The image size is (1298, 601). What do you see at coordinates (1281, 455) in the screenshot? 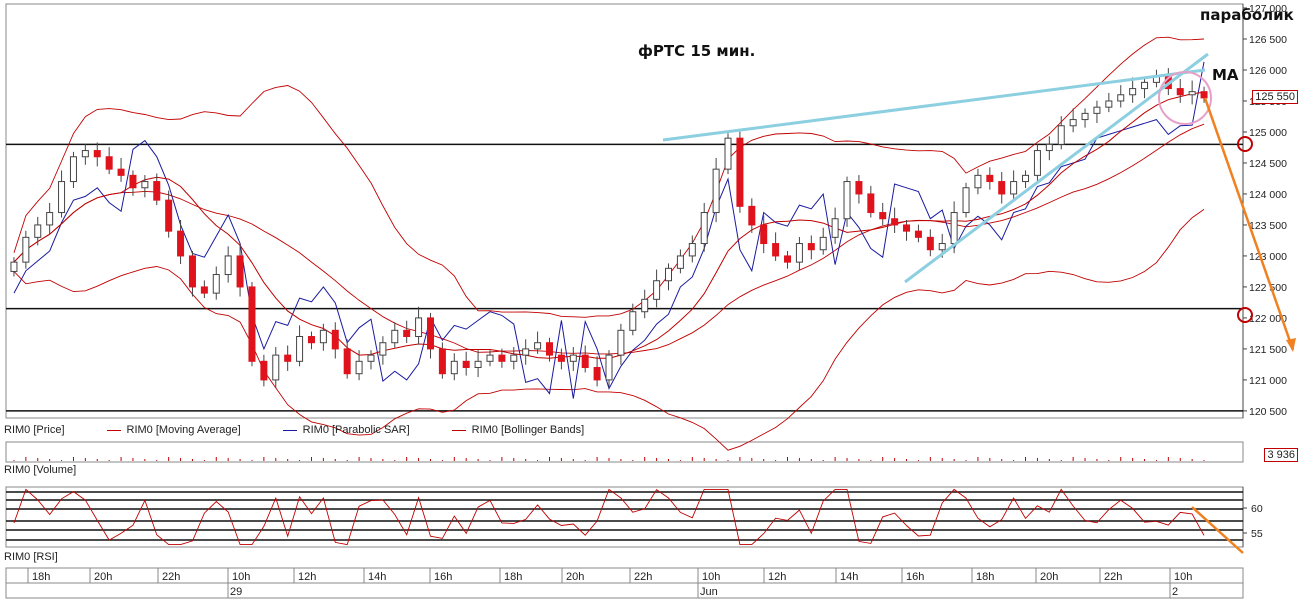
I see `volume-value-label: 3 936` at bounding box center [1281, 455].